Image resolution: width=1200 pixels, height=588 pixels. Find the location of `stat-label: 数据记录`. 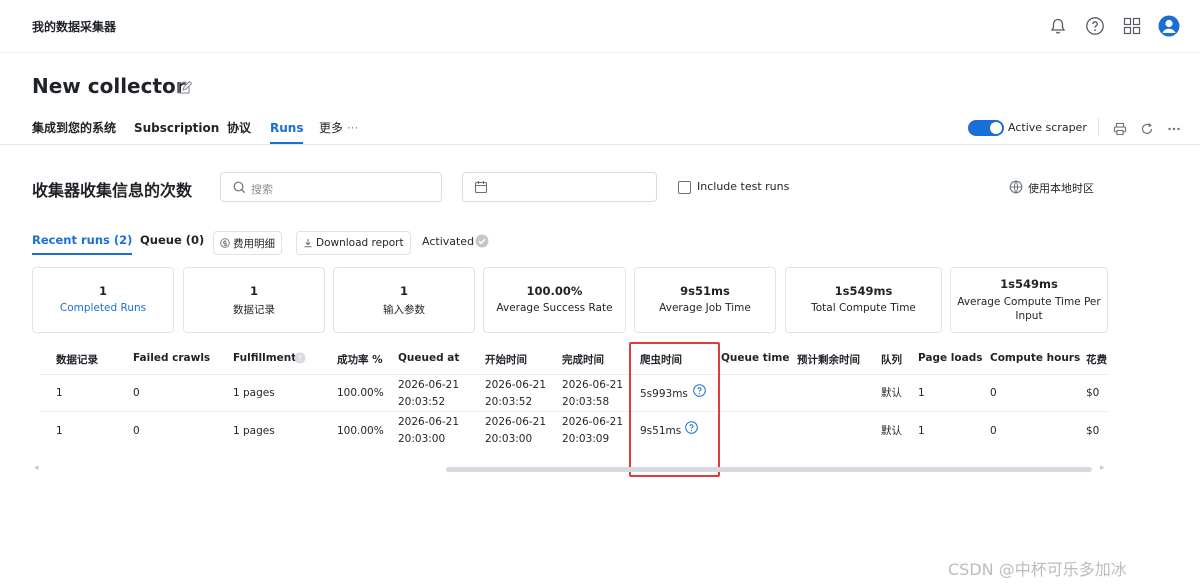

stat-label: 数据记录 is located at coordinates (254, 310).